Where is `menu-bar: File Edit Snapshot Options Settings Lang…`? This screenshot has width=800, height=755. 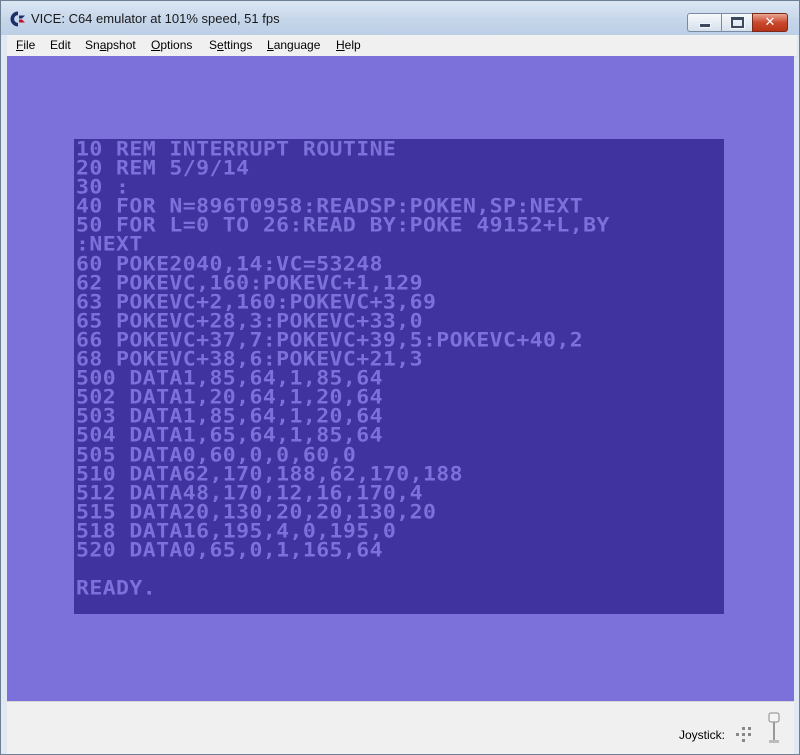 menu-bar: File Edit Snapshot Options Settings Lang… is located at coordinates (402, 46).